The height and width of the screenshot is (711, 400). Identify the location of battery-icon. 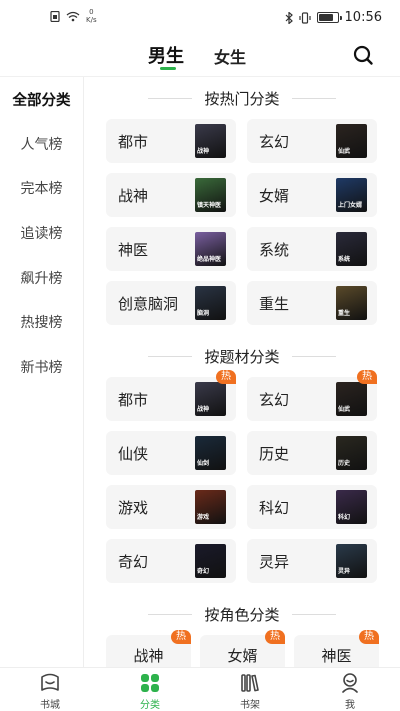
(329, 17).